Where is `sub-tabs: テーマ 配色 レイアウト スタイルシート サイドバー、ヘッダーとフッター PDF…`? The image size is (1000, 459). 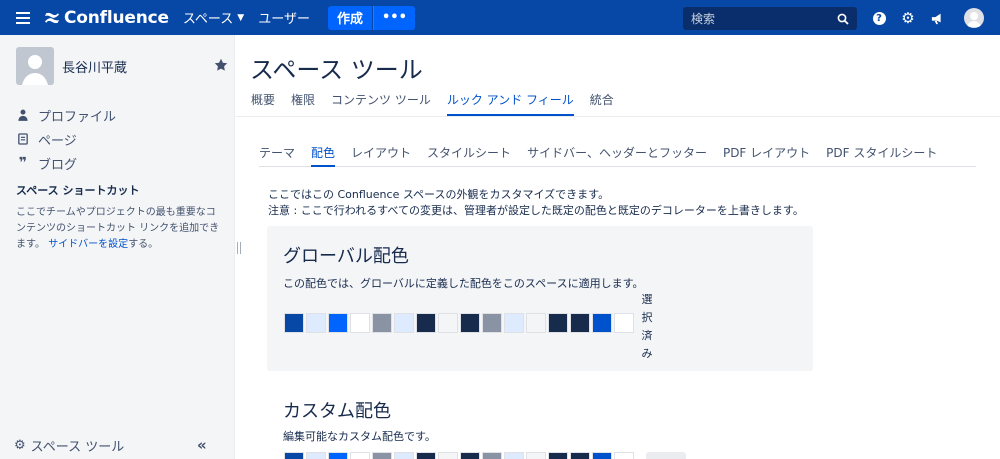
sub-tabs: テーマ 配色 レイアウト スタイルシート サイドバー、ヘッダーとフッター PDF… is located at coordinates (617, 155).